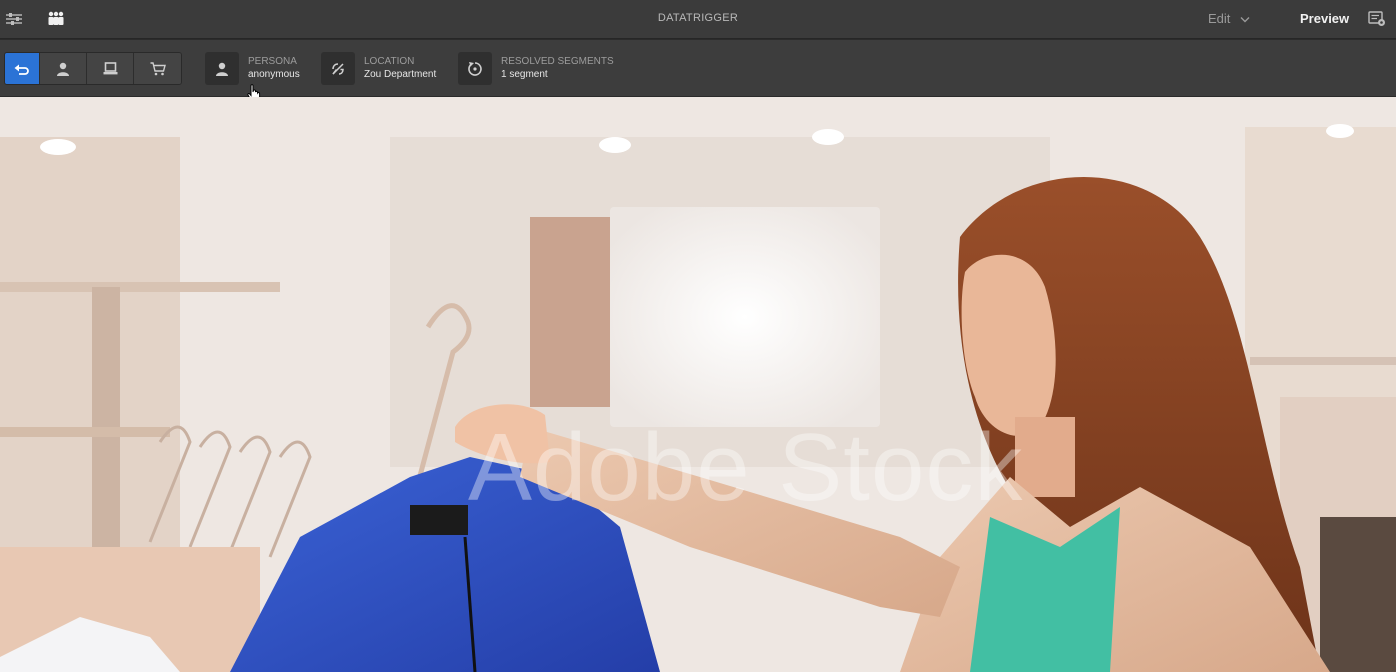 The height and width of the screenshot is (672, 1396). What do you see at coordinates (272, 61) in the screenshot?
I see `persona-label: PERSONA` at bounding box center [272, 61].